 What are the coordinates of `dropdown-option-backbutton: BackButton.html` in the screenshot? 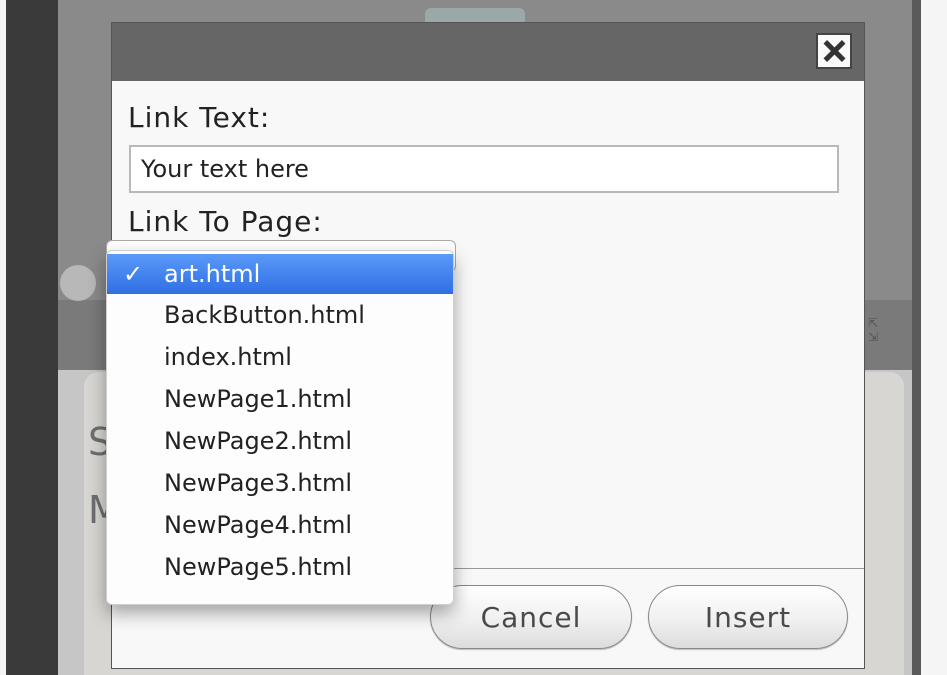 It's located at (280, 315).